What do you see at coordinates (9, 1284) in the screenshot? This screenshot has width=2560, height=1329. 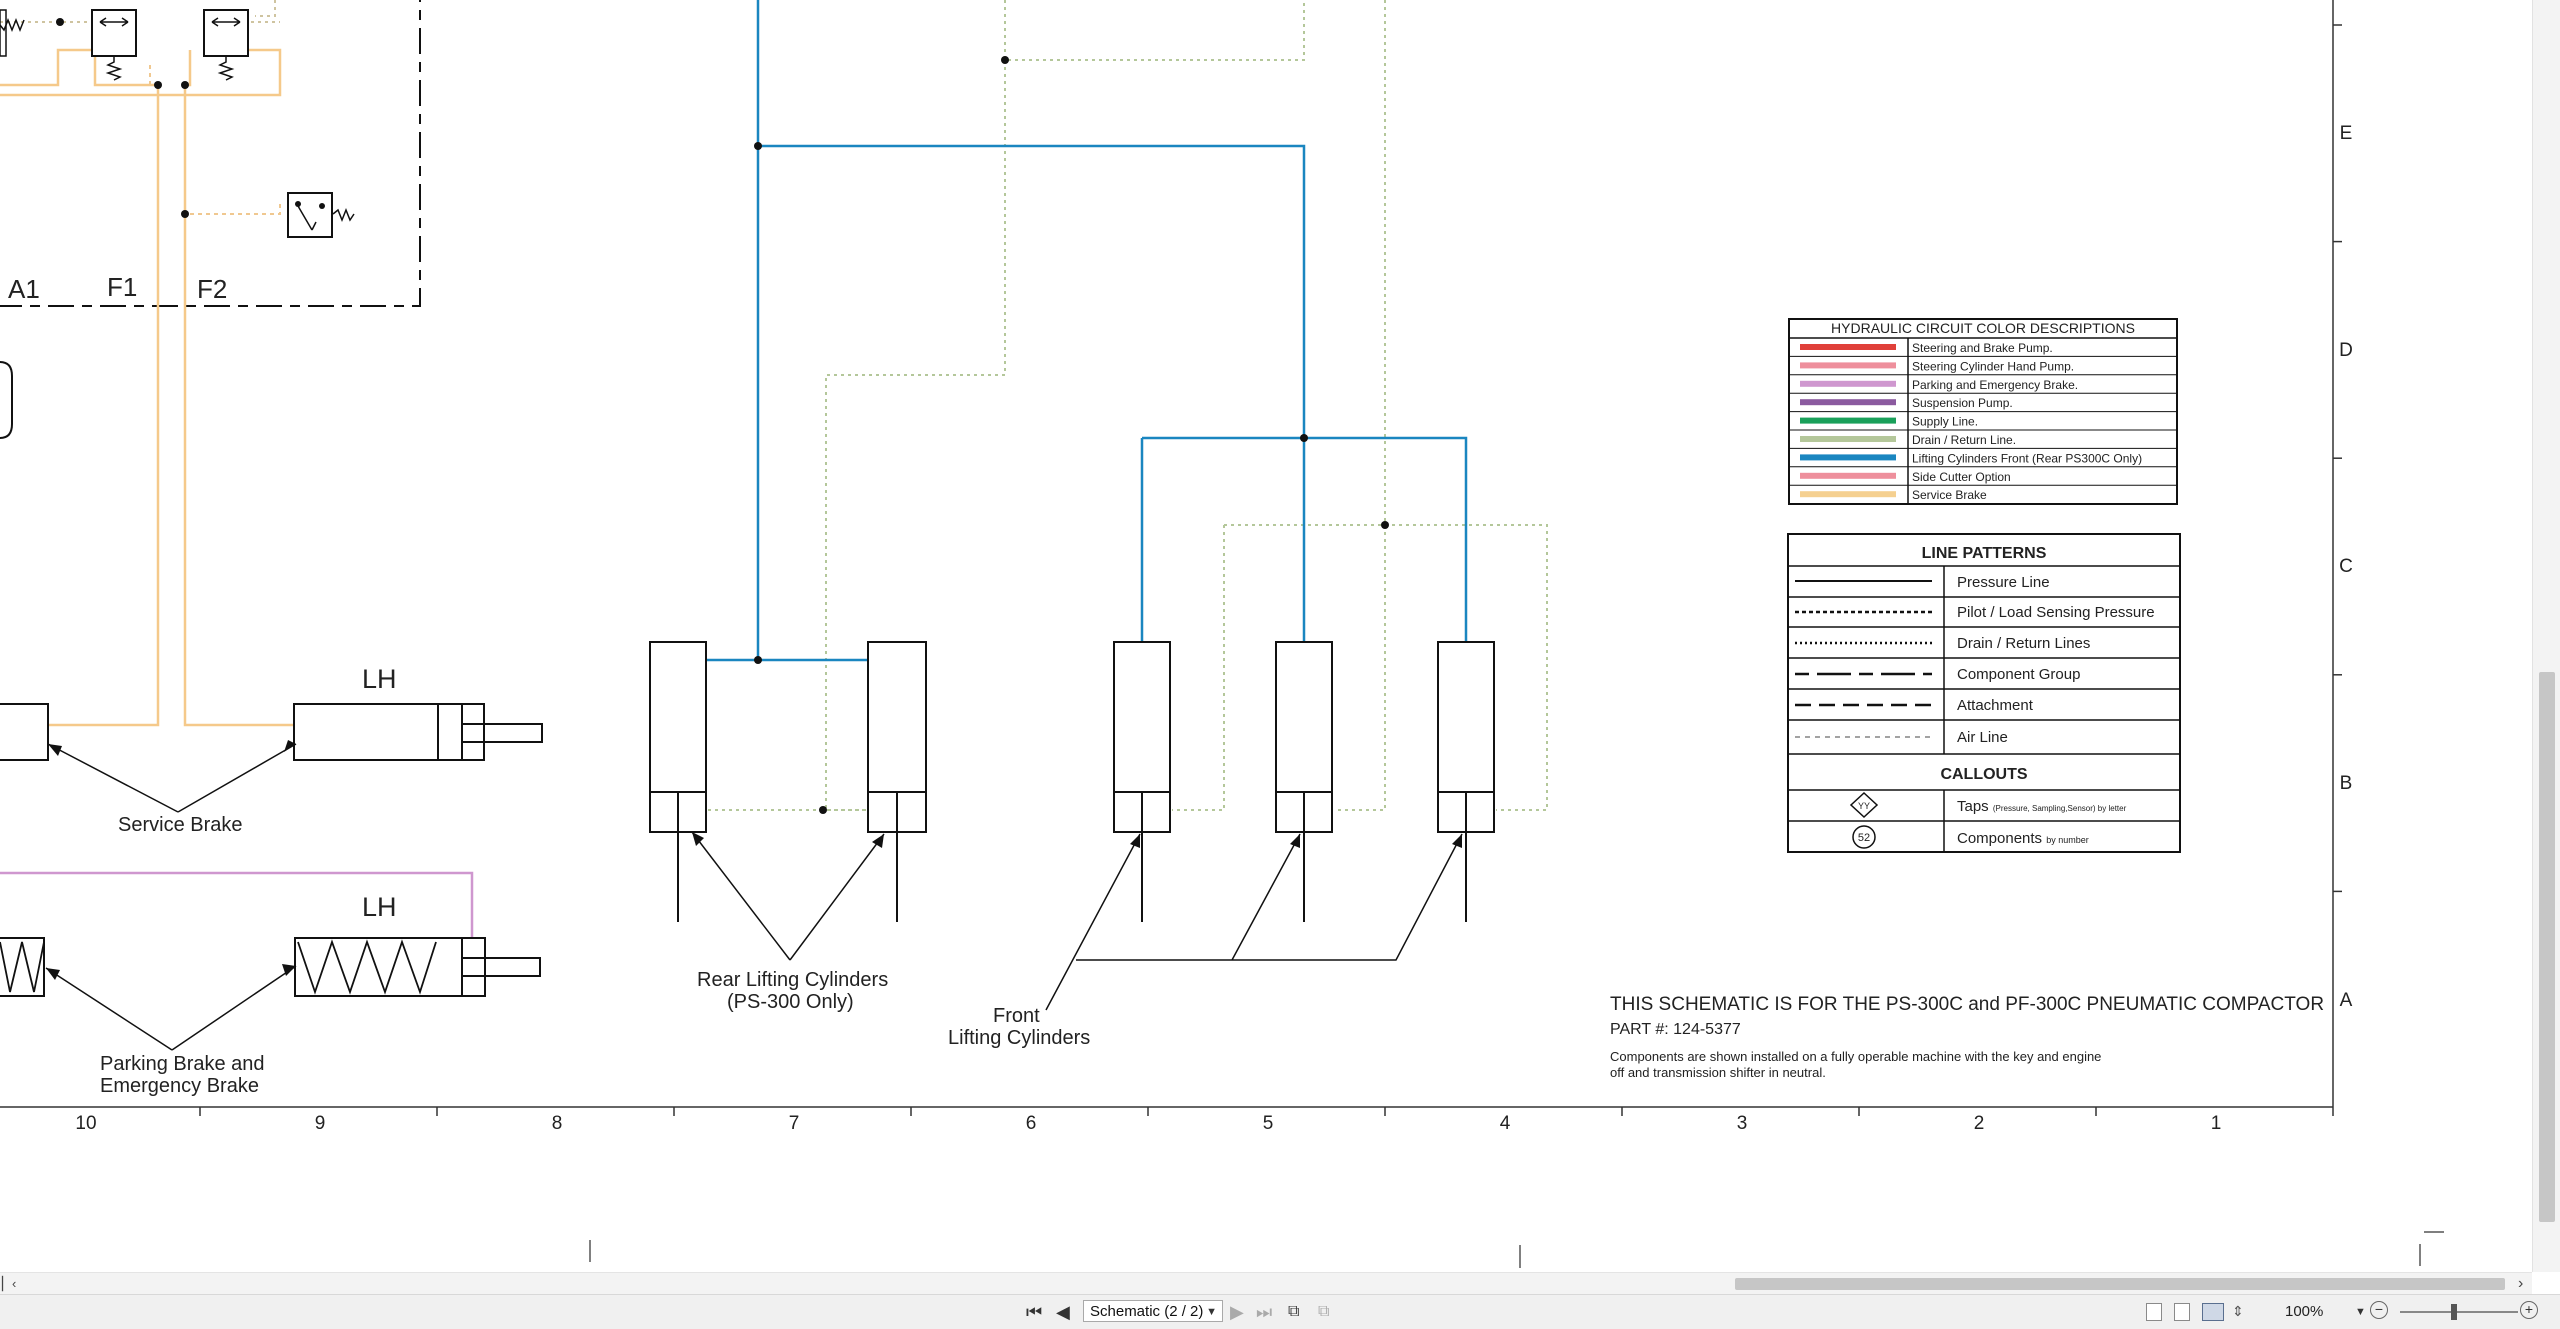 I see `scroll-left-icon: ▏‹` at bounding box center [9, 1284].